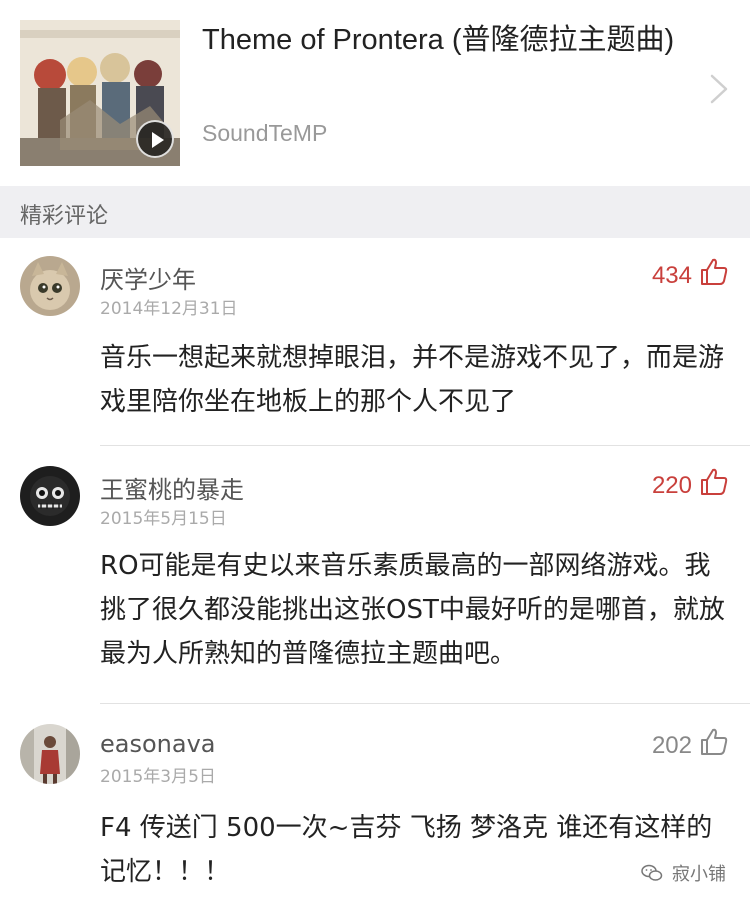 This screenshot has height=907, width=750. Describe the element at coordinates (719, 89) in the screenshot. I see `chevron-right-icon` at that location.